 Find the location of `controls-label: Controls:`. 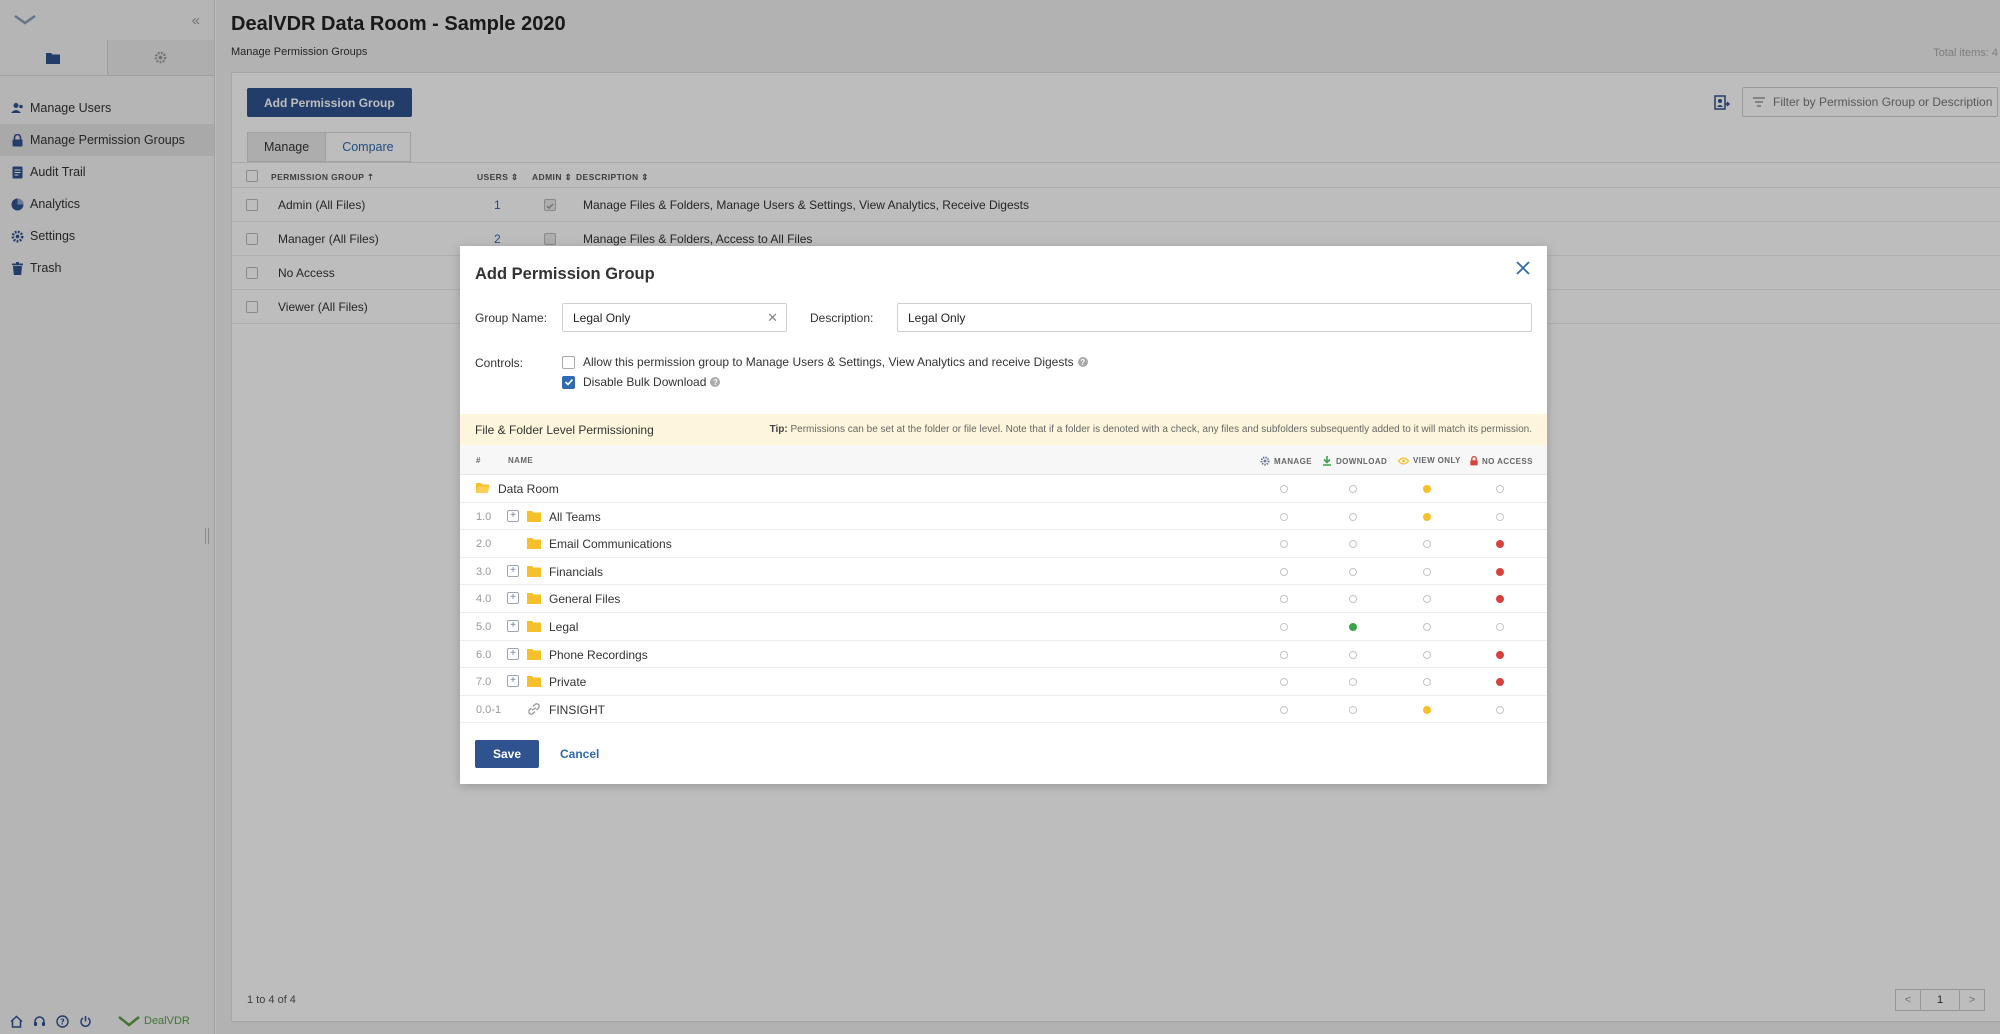

controls-label: Controls: is located at coordinates (499, 363).